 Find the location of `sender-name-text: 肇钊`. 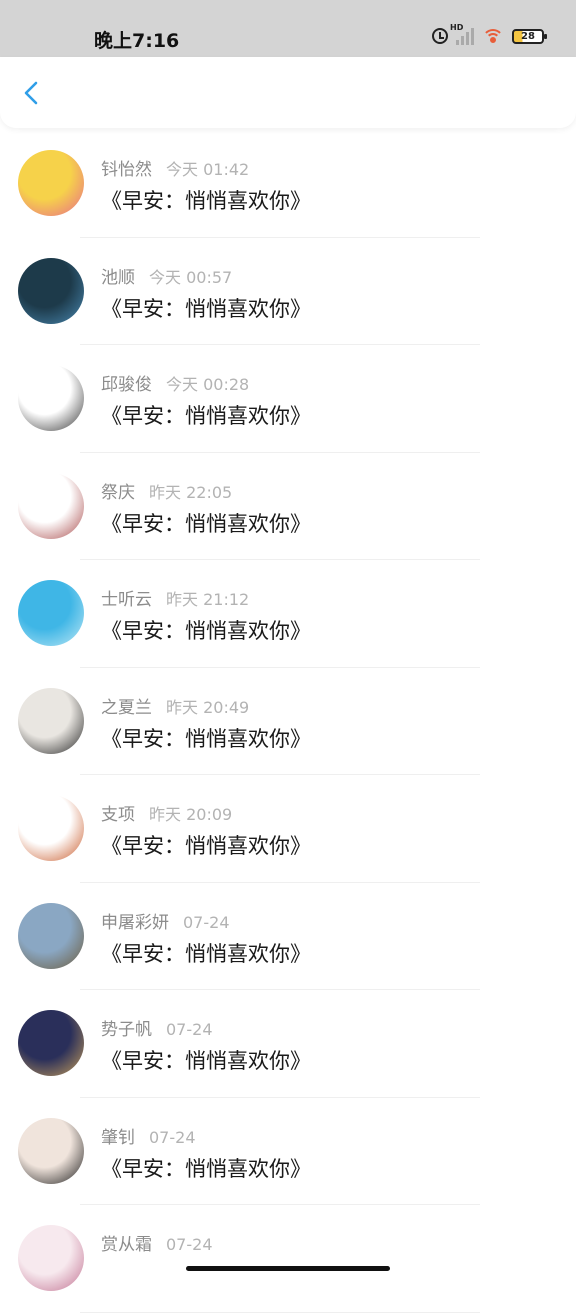

sender-name-text: 肇钊 is located at coordinates (118, 1137).